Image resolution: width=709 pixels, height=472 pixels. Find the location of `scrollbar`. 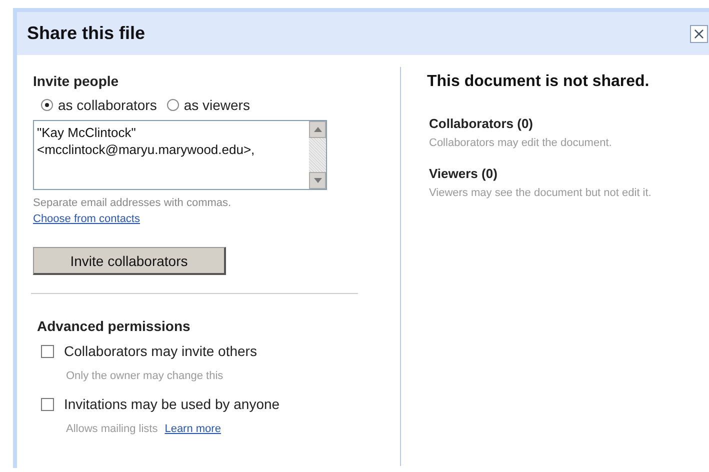

scrollbar is located at coordinates (317, 155).